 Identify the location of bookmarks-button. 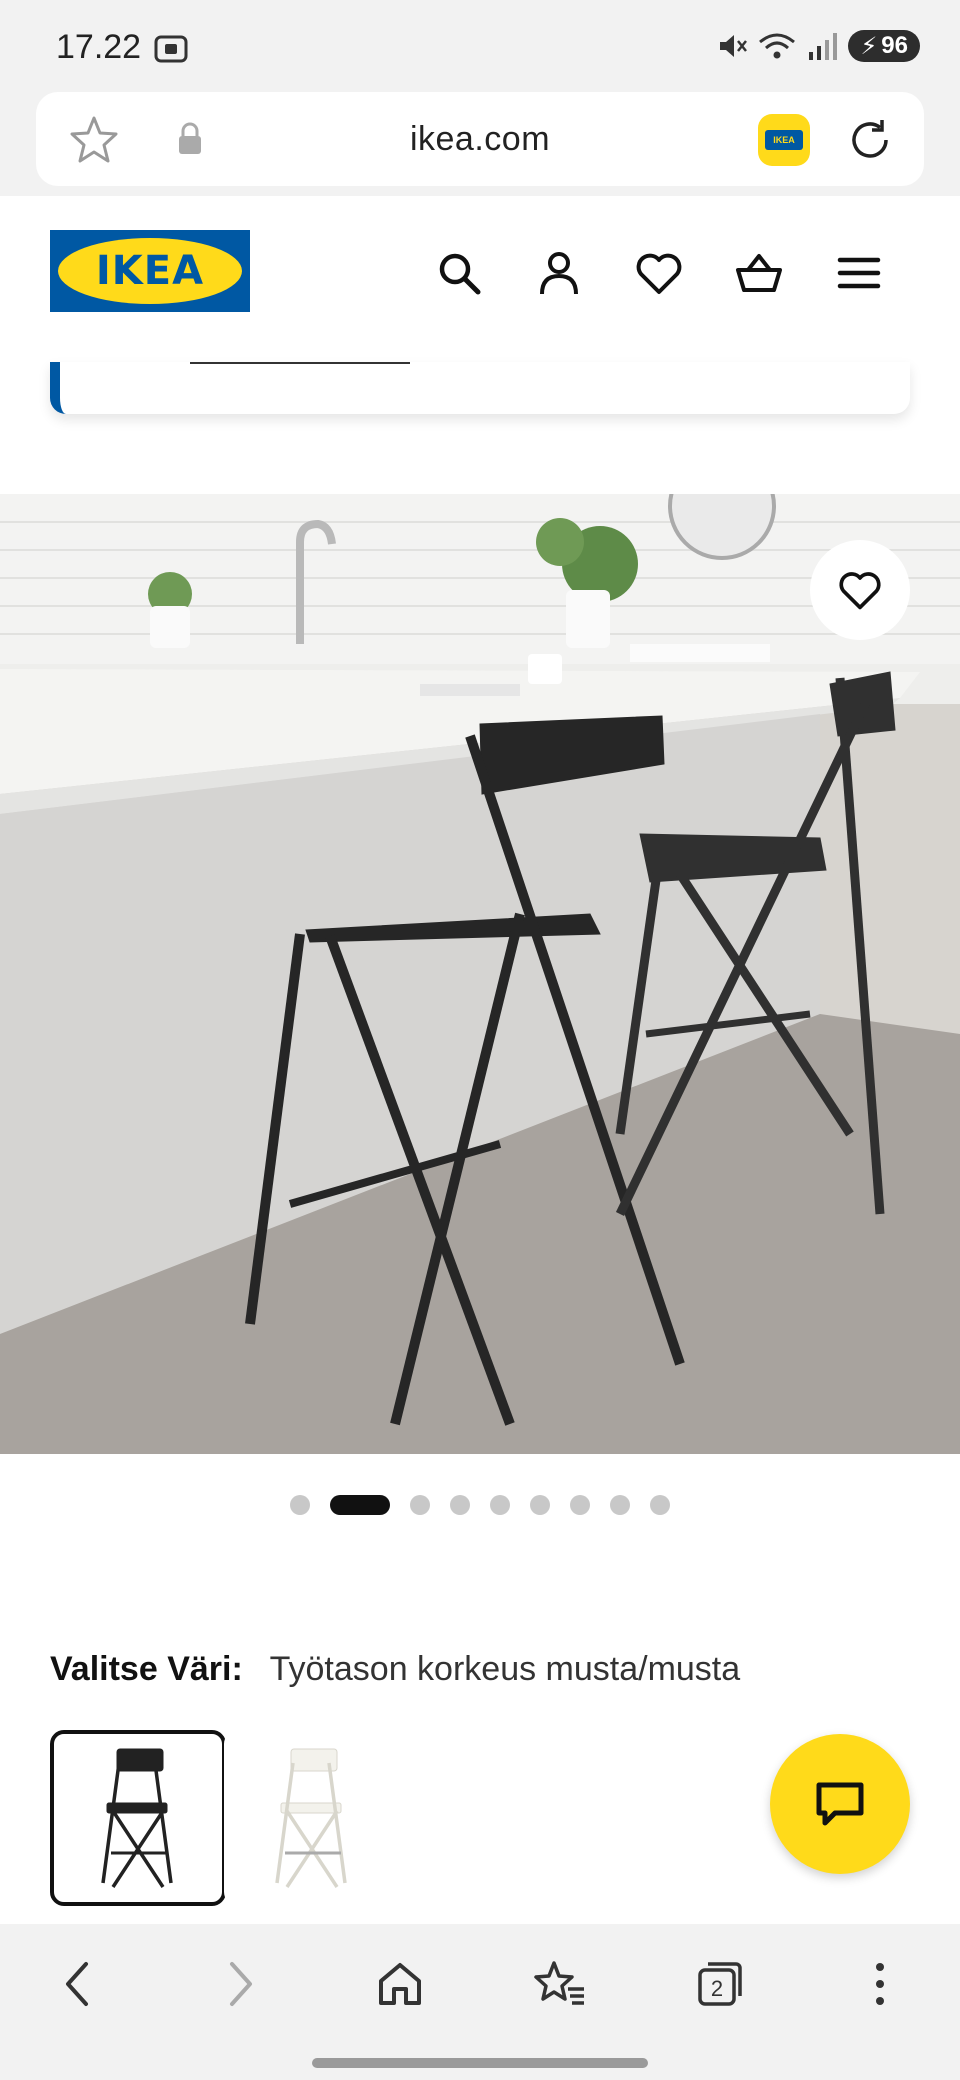
(560, 1984).